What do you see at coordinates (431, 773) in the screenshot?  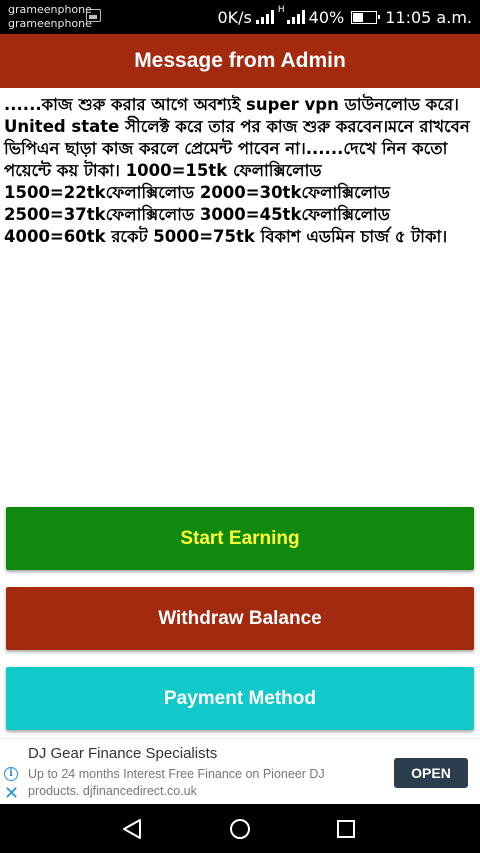 I see `ad-open-button: OPEN` at bounding box center [431, 773].